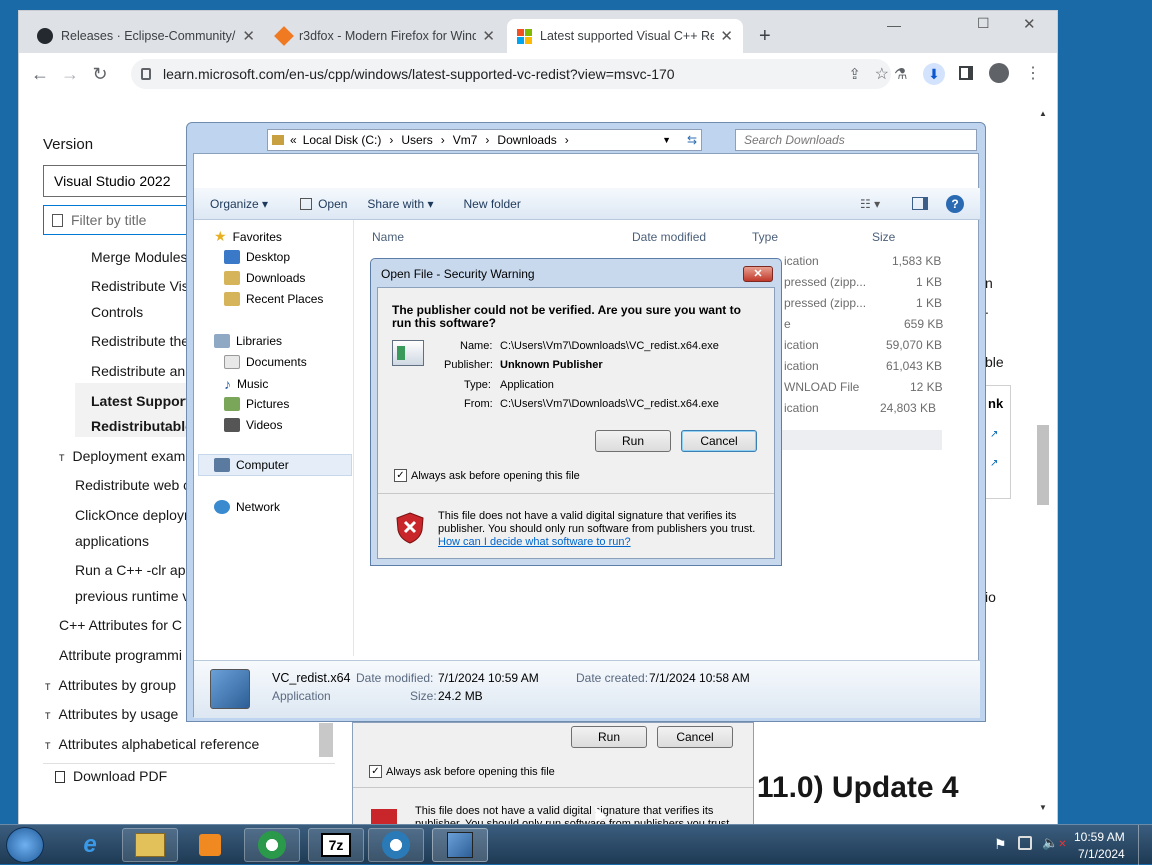  Describe the element at coordinates (265, 362) in the screenshot. I see `nav-documents: Documents` at that location.